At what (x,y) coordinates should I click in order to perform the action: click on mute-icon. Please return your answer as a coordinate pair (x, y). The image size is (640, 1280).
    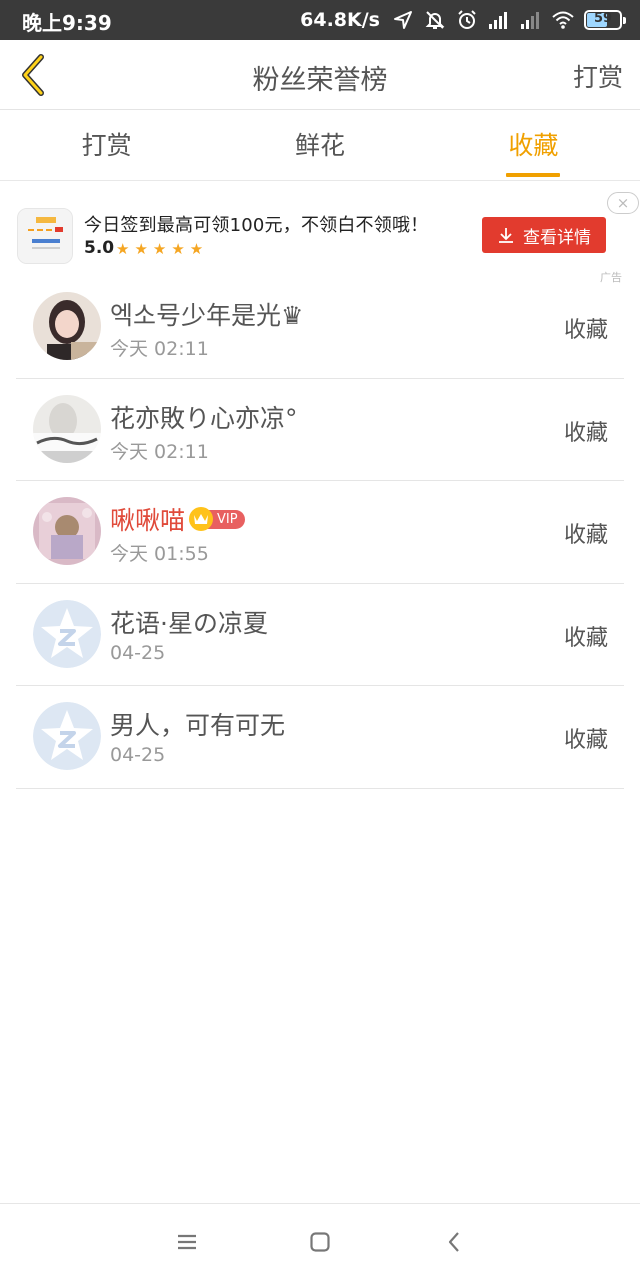
    Looking at the image, I should click on (435, 20).